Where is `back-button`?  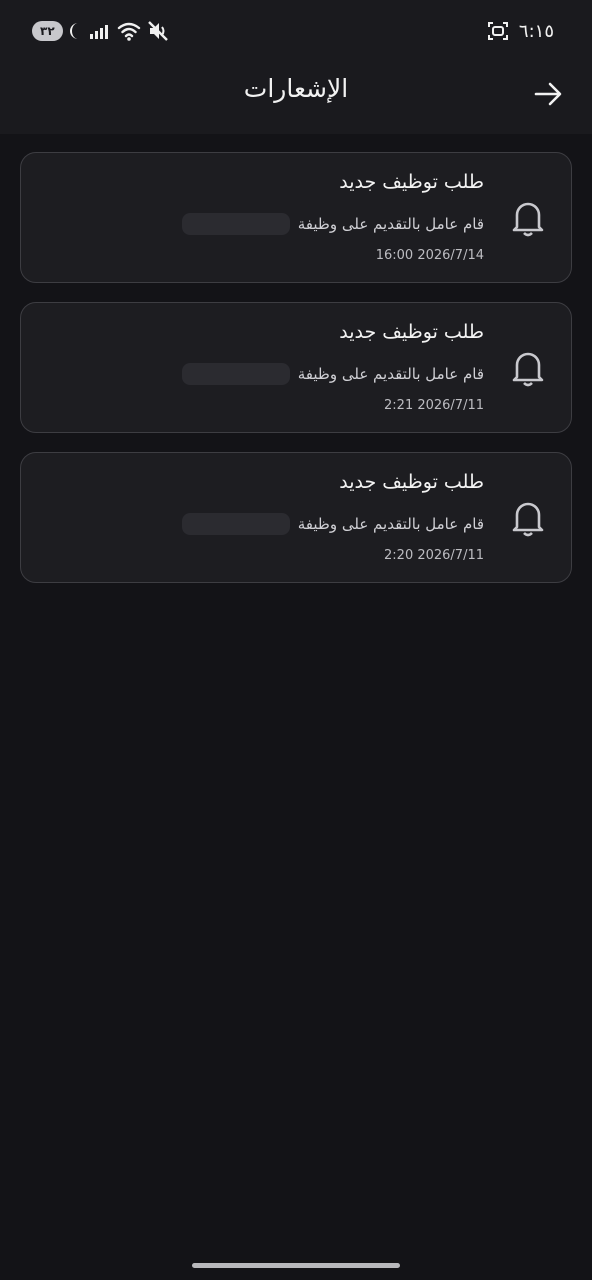
back-button is located at coordinates (548, 94).